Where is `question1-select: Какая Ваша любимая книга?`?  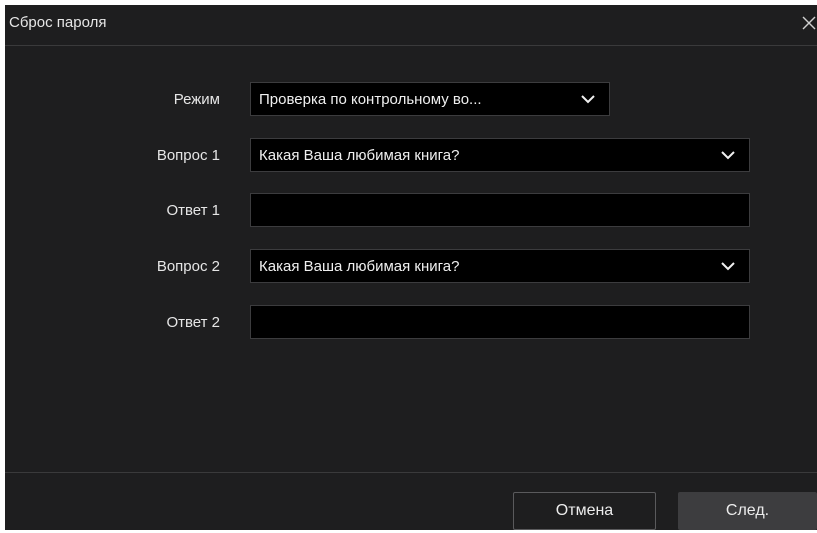
question1-select: Какая Ваша любимая книга? is located at coordinates (500, 155).